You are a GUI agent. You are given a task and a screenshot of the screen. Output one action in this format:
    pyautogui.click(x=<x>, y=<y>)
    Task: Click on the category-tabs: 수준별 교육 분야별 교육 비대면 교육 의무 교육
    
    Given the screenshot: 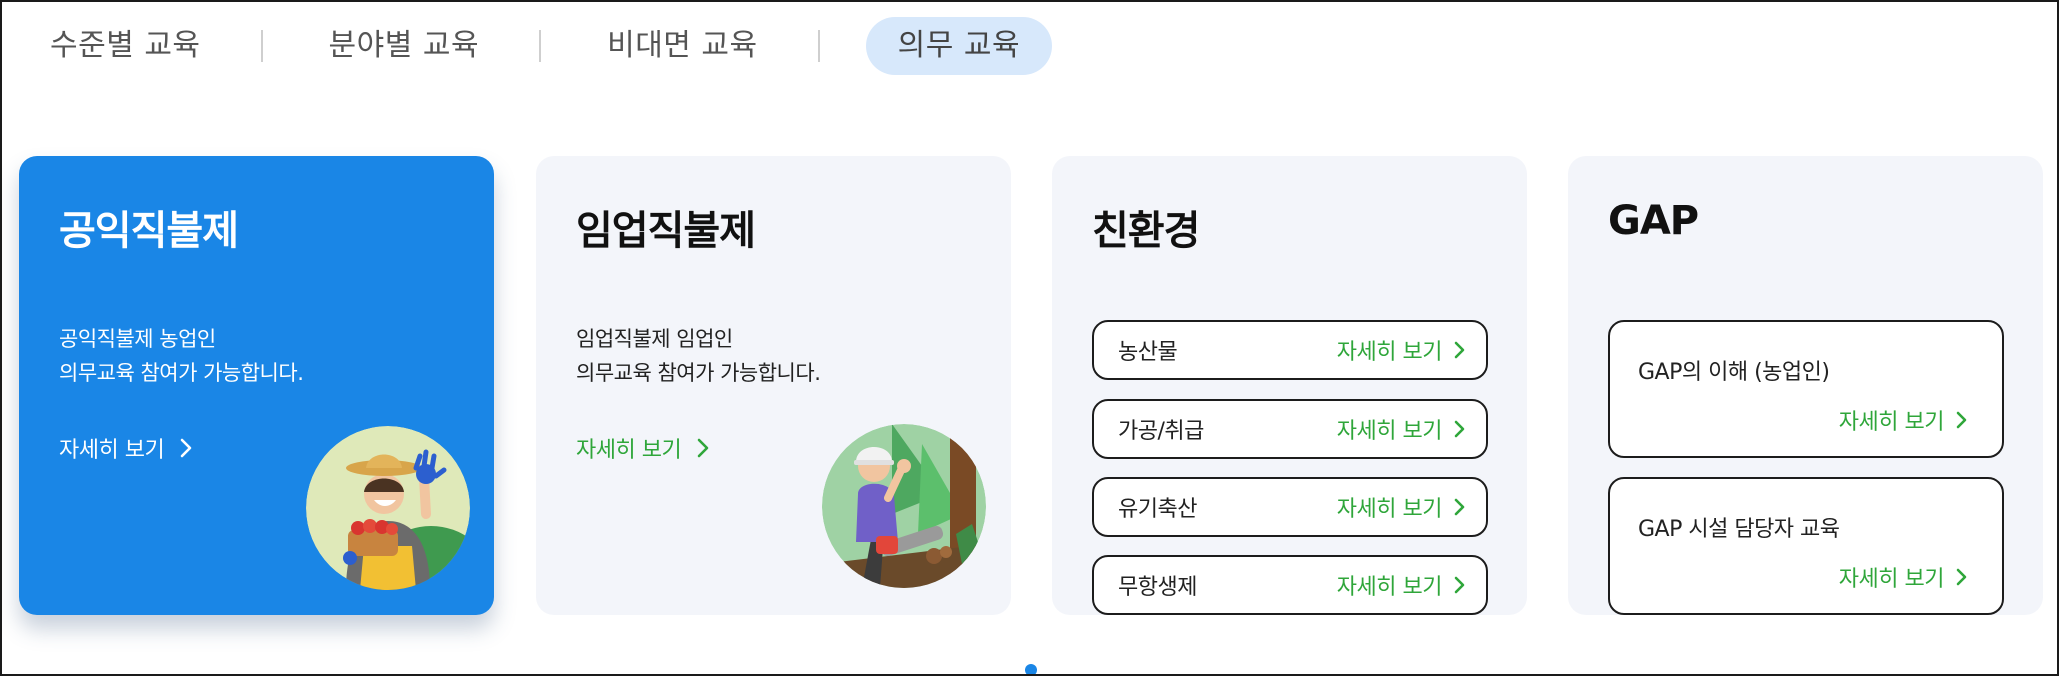 What is the action you would take?
    pyautogui.click(x=541, y=46)
    